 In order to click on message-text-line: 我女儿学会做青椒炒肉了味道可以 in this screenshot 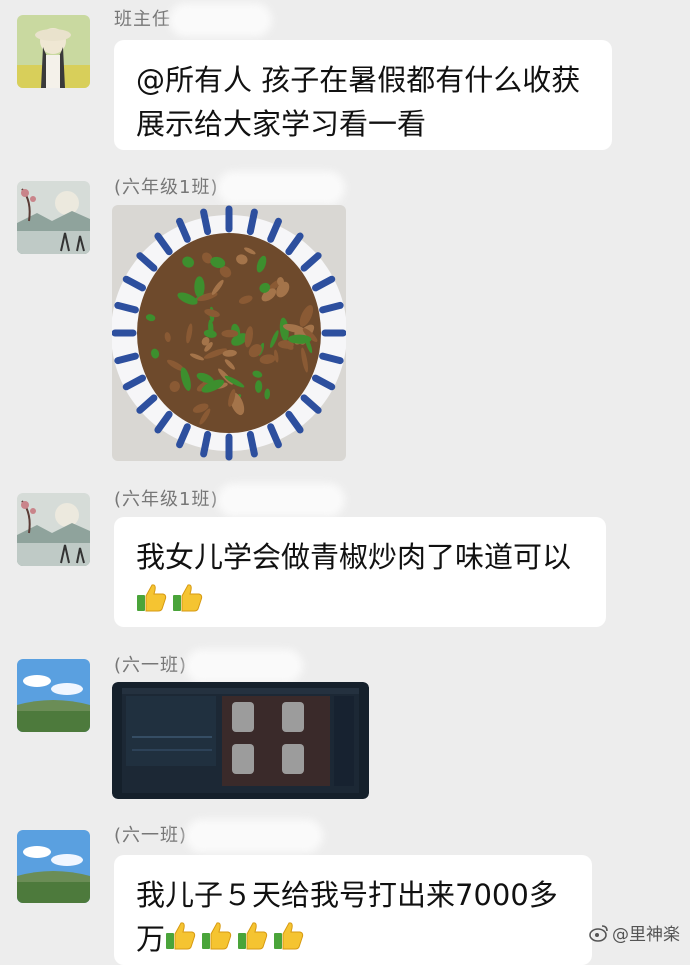, I will do `click(354, 557)`.